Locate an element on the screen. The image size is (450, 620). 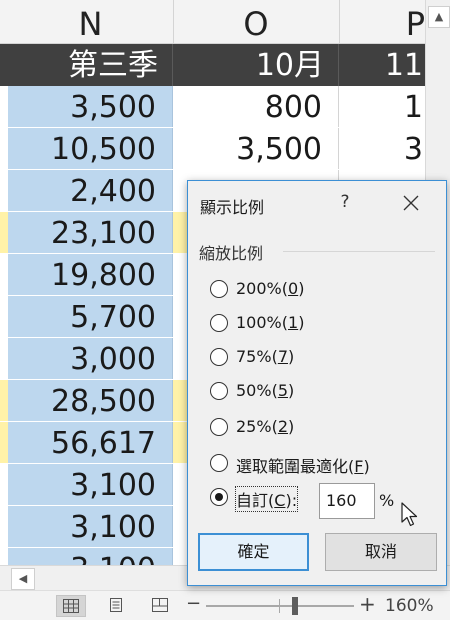
zoom-option-radio: 25%(2) is located at coordinates (320, 428).